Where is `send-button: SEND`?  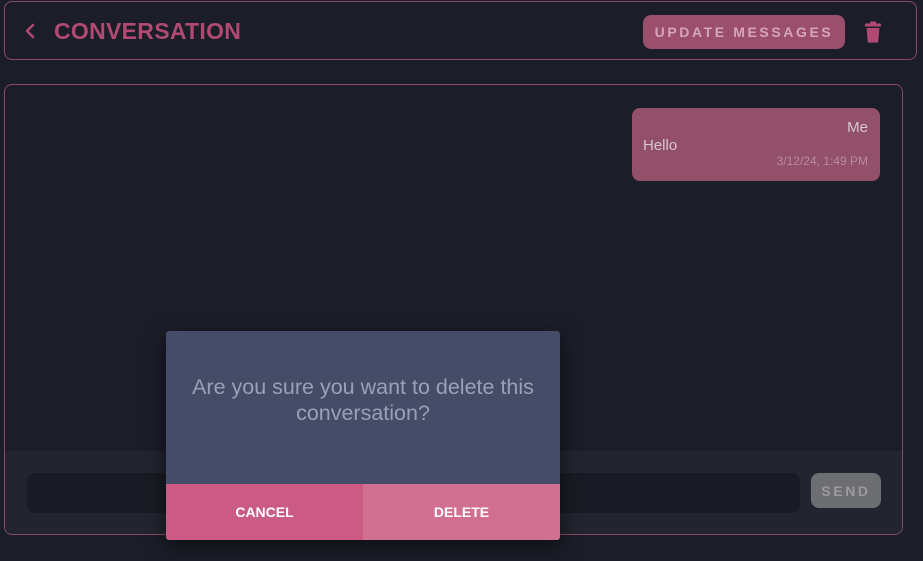 send-button: SEND is located at coordinates (846, 490).